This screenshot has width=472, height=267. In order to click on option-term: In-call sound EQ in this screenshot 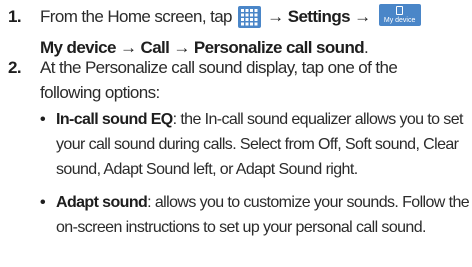, I will do `click(114, 119)`.